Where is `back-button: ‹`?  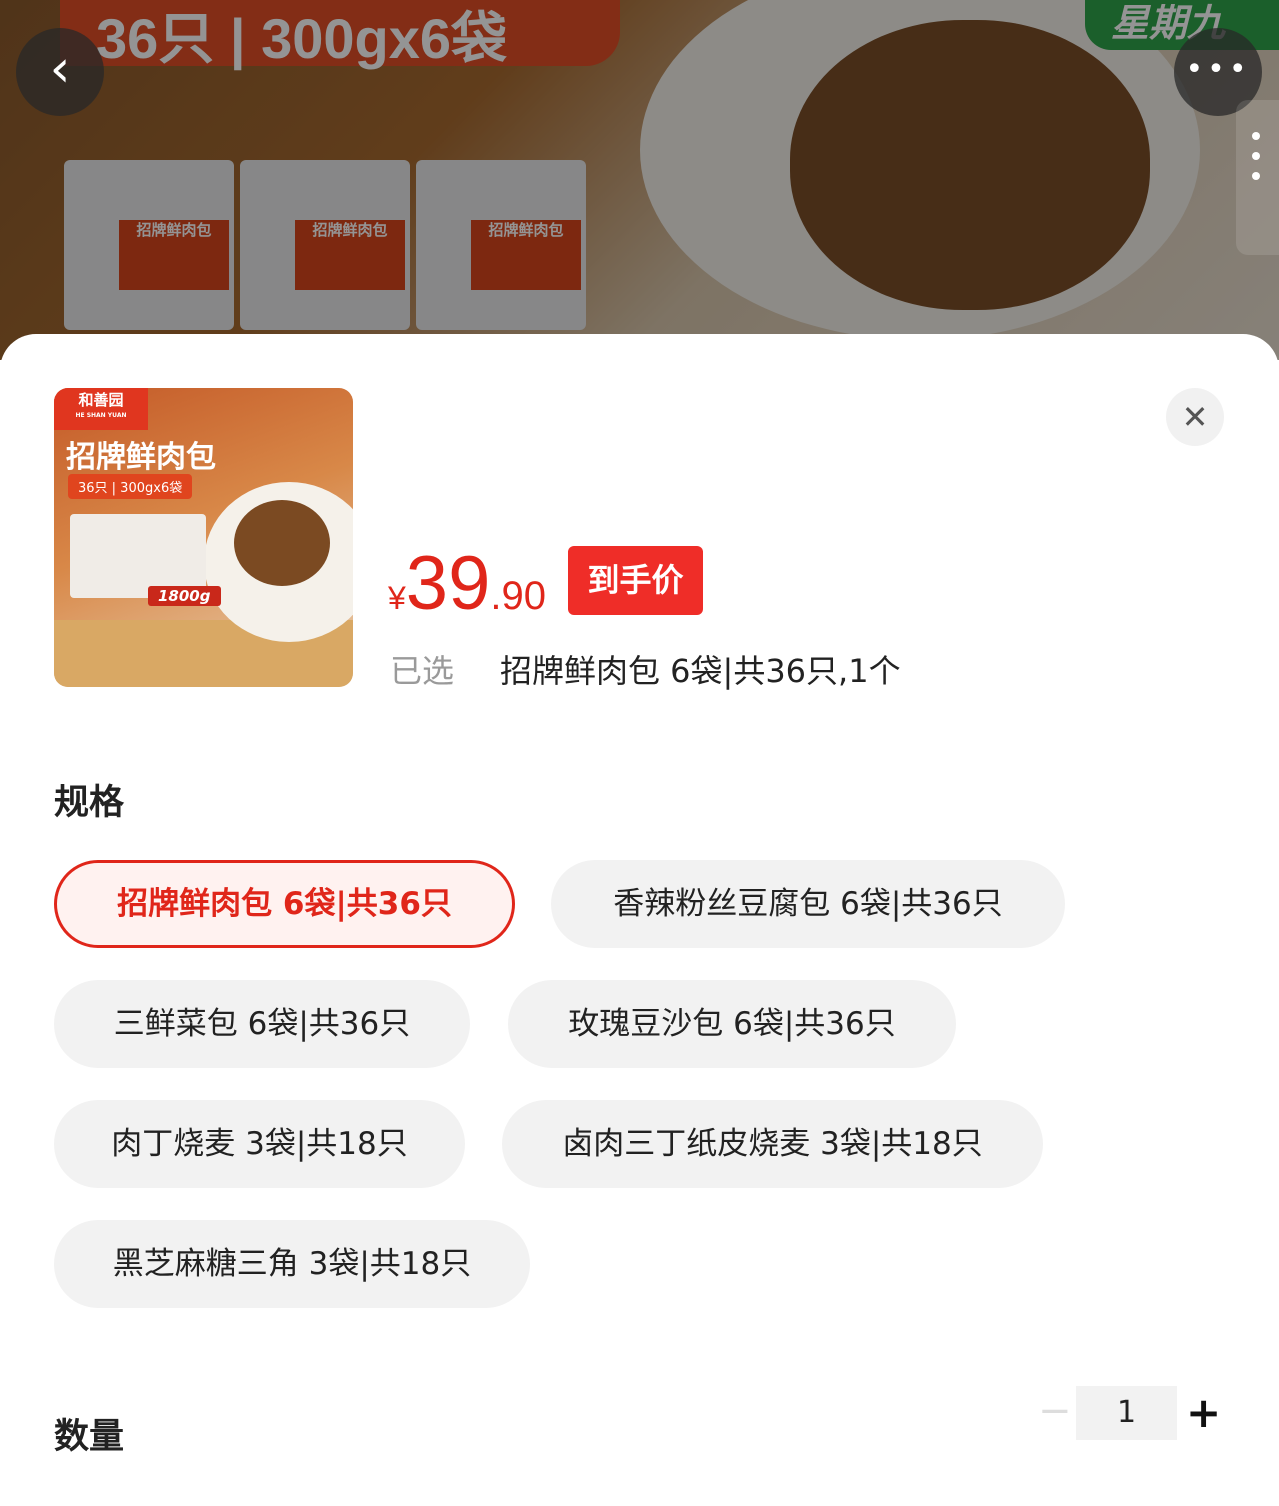 back-button: ‹ is located at coordinates (60, 72).